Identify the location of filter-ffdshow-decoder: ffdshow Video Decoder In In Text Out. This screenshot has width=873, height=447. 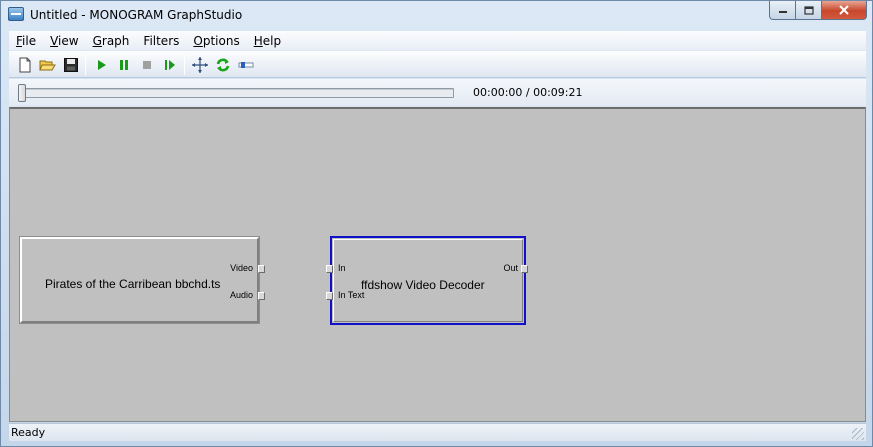
(428, 280).